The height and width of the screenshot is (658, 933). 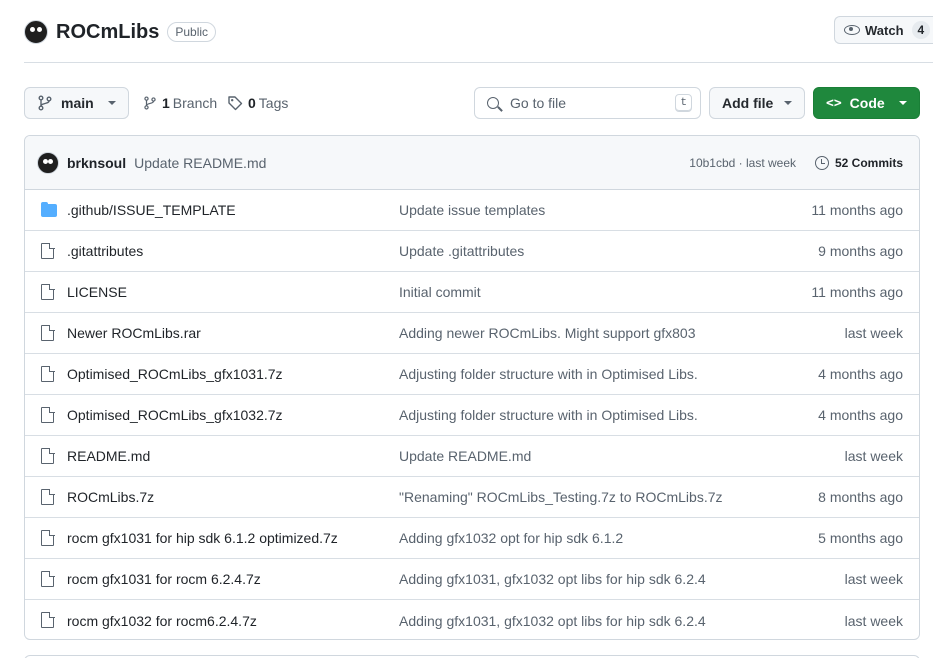 I want to click on branches-label: Branch, so click(x=195, y=103).